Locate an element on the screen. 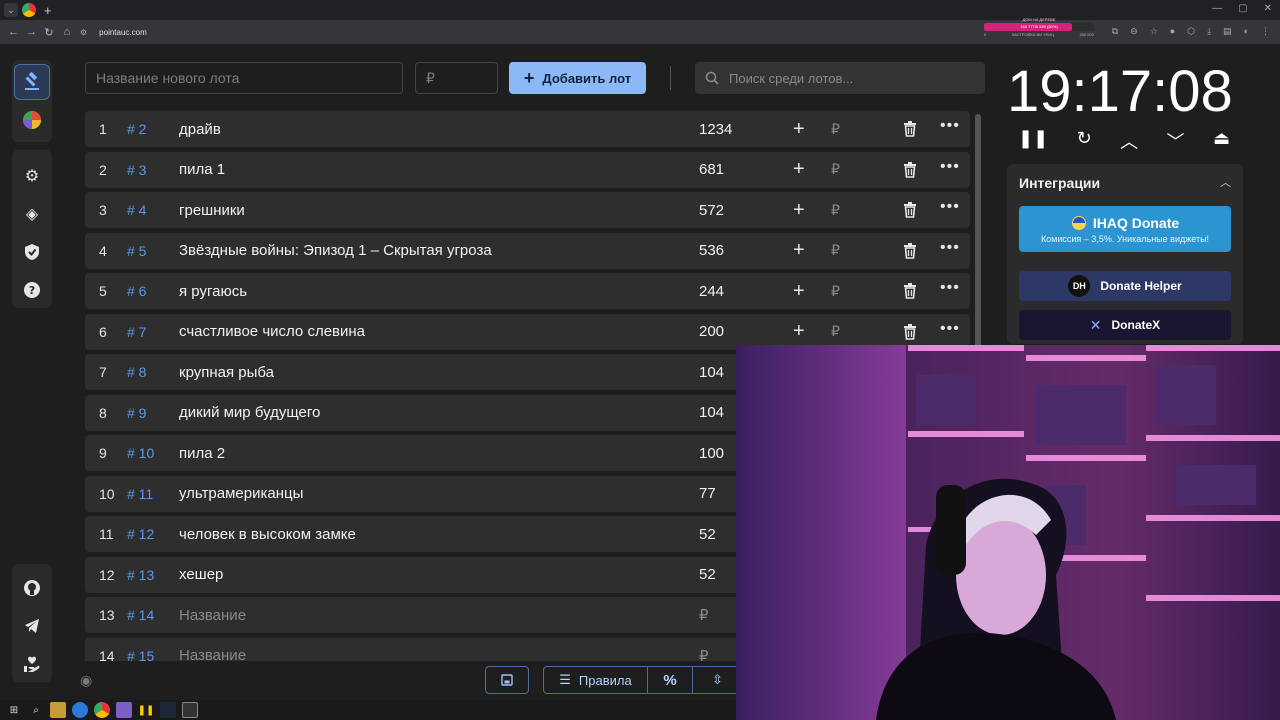 This screenshot has height=720, width=1280. lot-id: # 11 is located at coordinates (140, 494).